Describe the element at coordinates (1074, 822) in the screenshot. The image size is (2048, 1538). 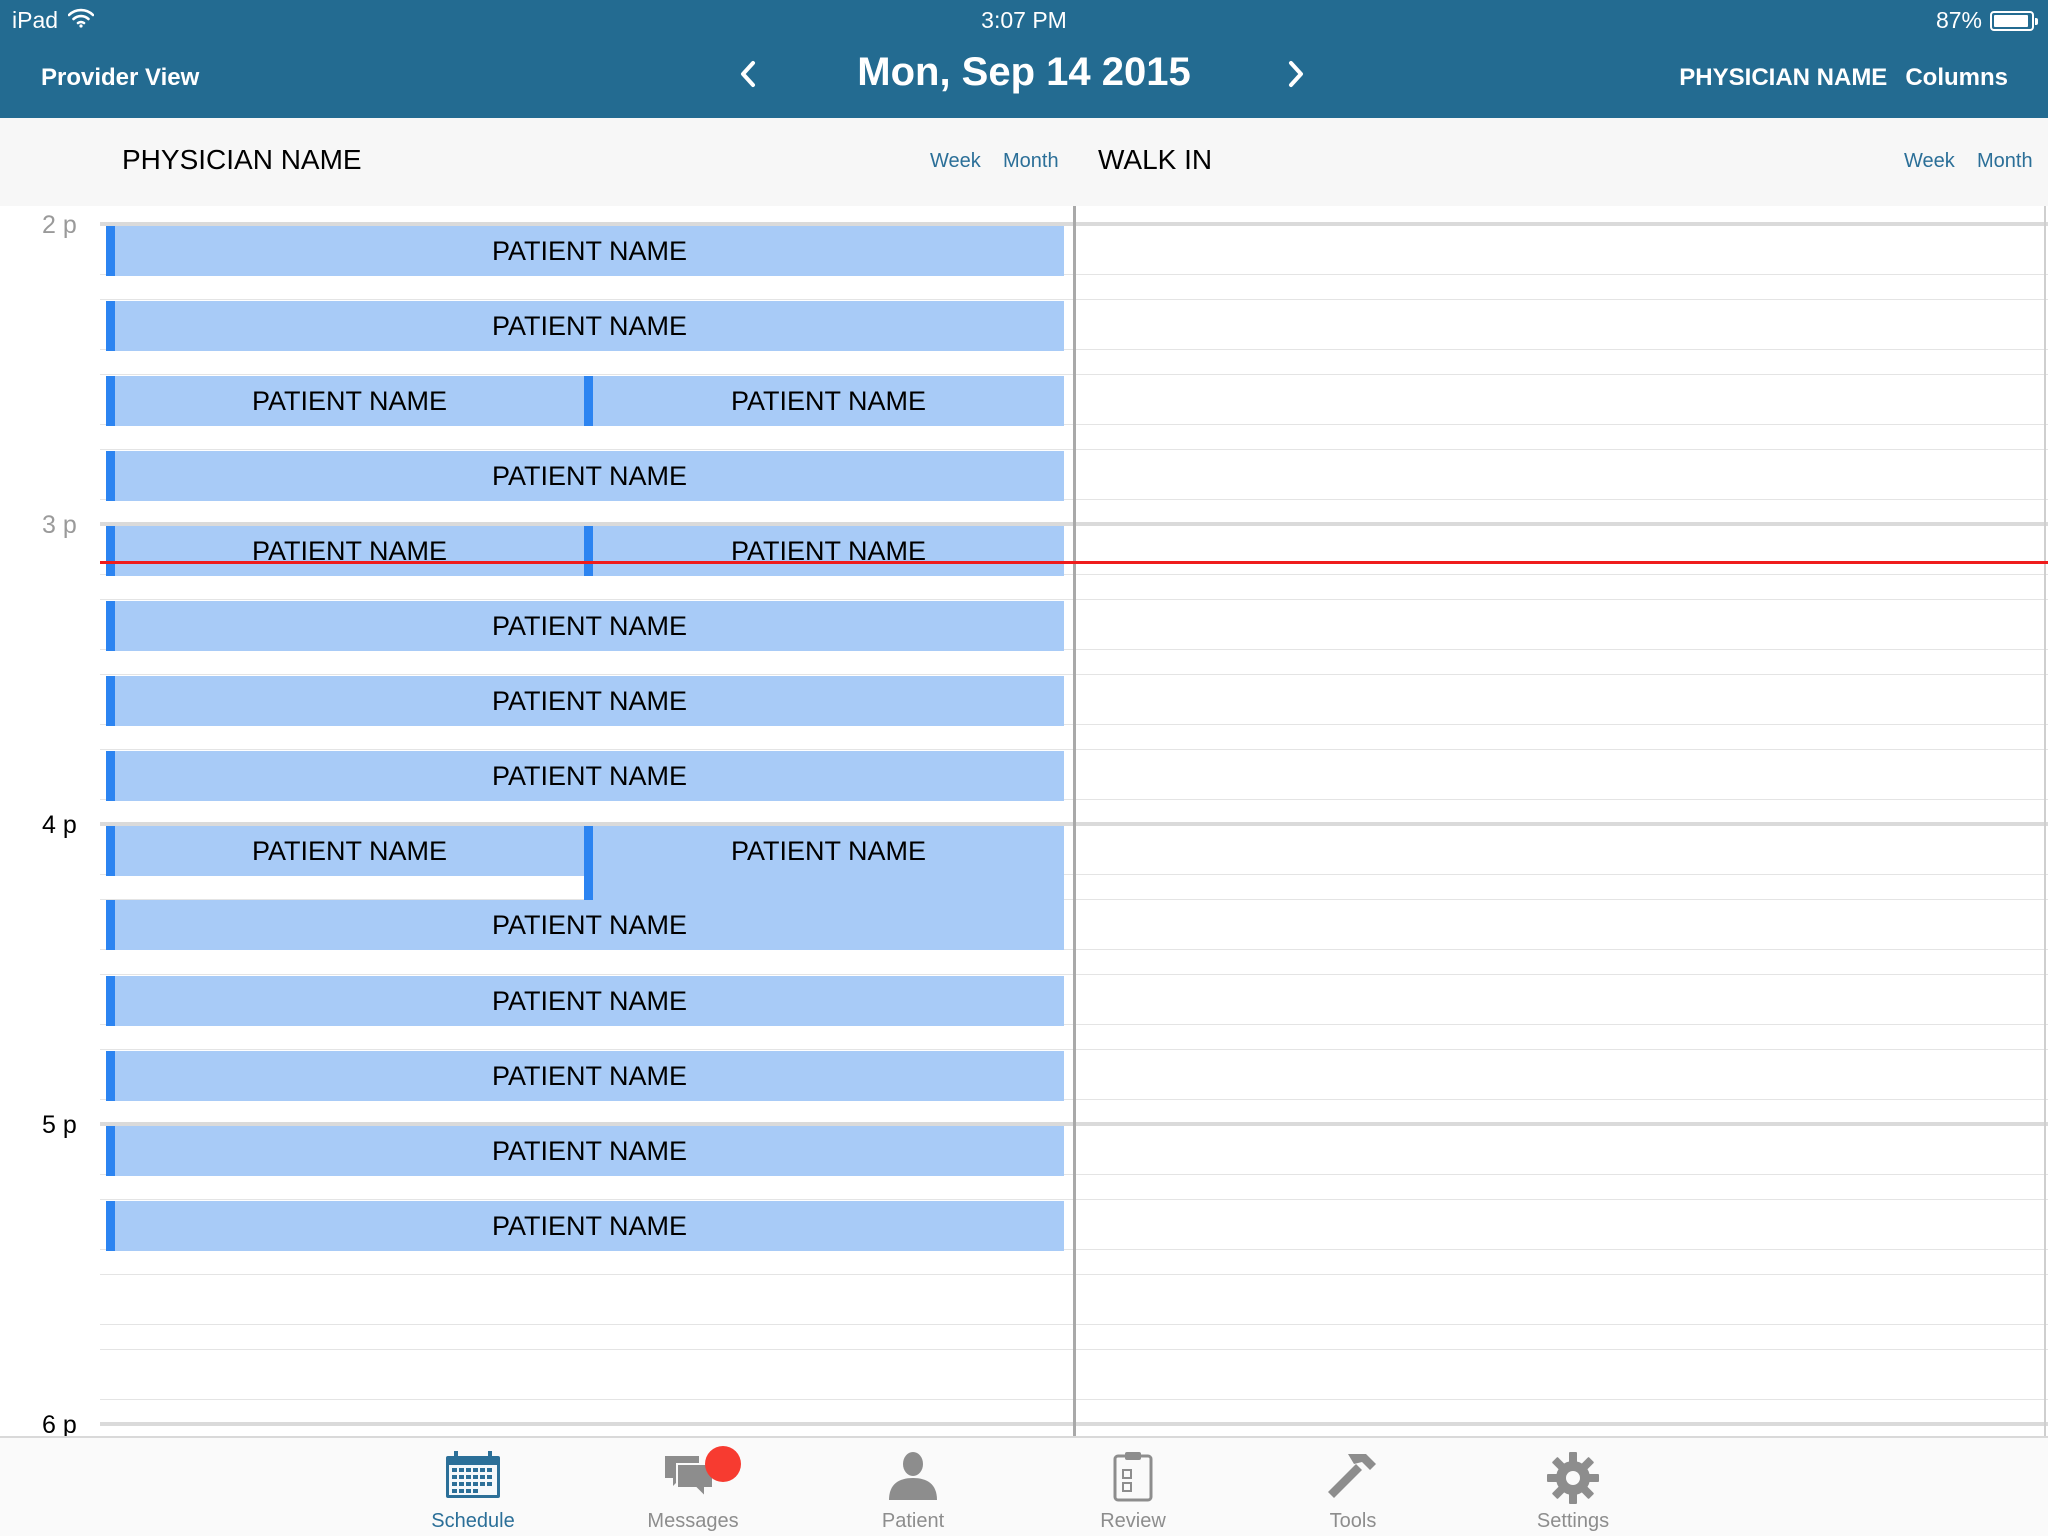
I see `column-divider` at that location.